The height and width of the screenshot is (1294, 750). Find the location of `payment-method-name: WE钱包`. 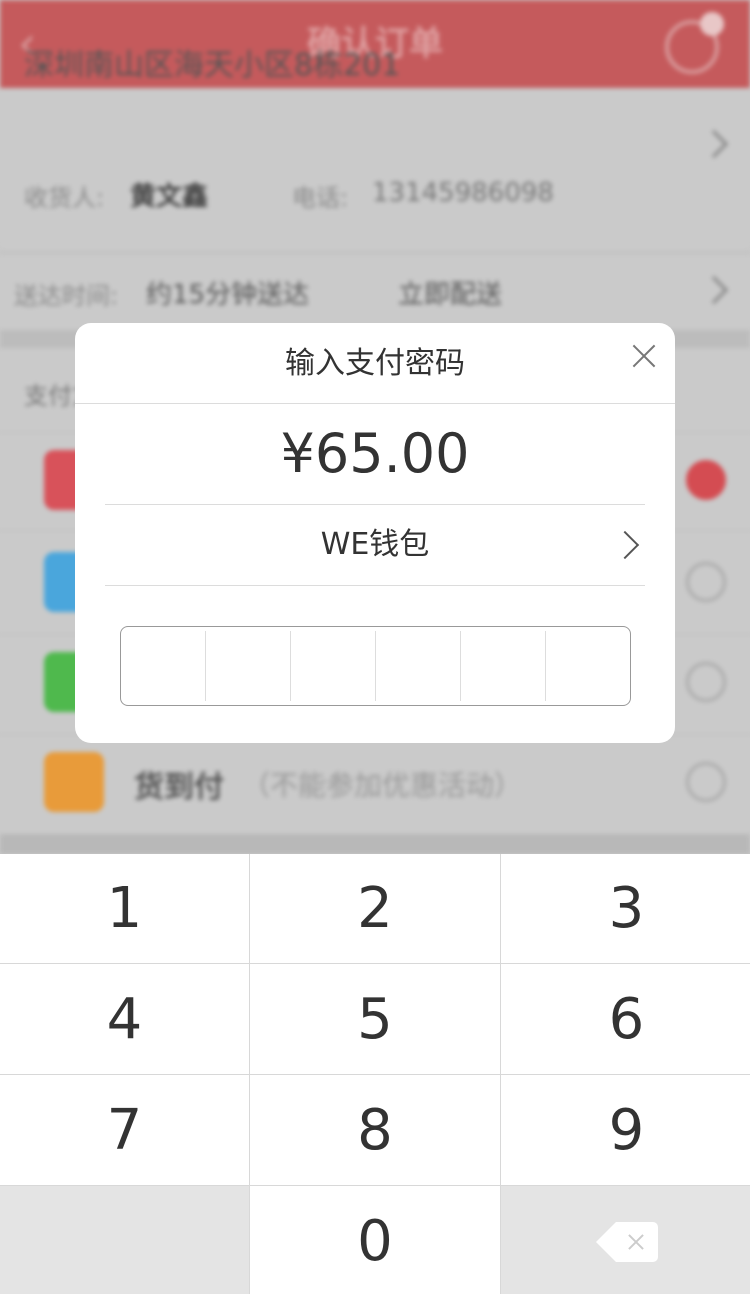

payment-method-name: WE钱包 is located at coordinates (375, 544).